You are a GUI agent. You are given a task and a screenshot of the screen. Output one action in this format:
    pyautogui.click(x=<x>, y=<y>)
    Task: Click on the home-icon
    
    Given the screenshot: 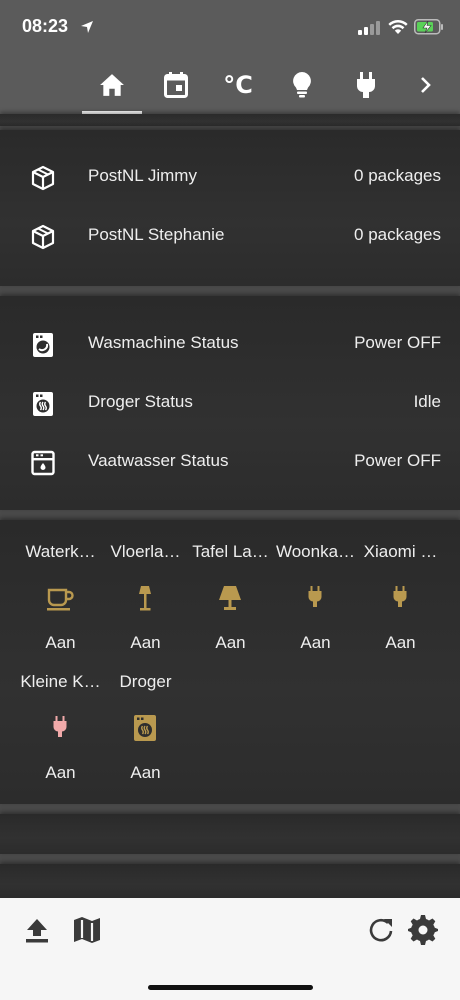 What is the action you would take?
    pyautogui.click(x=112, y=85)
    